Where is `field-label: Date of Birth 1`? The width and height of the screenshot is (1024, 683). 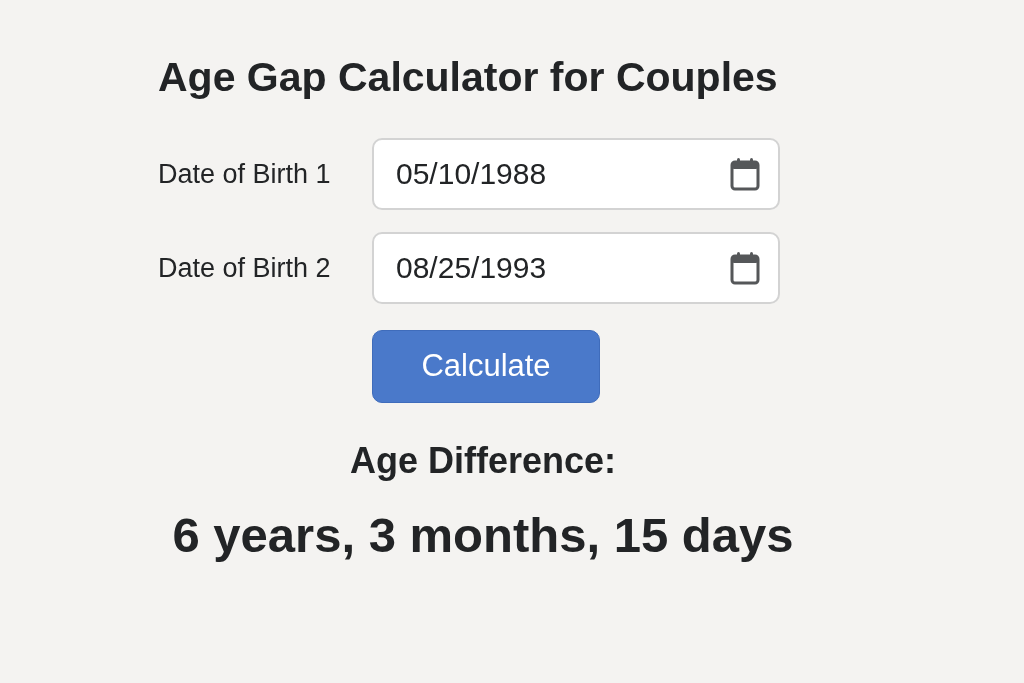
field-label: Date of Birth 1 is located at coordinates (245, 174).